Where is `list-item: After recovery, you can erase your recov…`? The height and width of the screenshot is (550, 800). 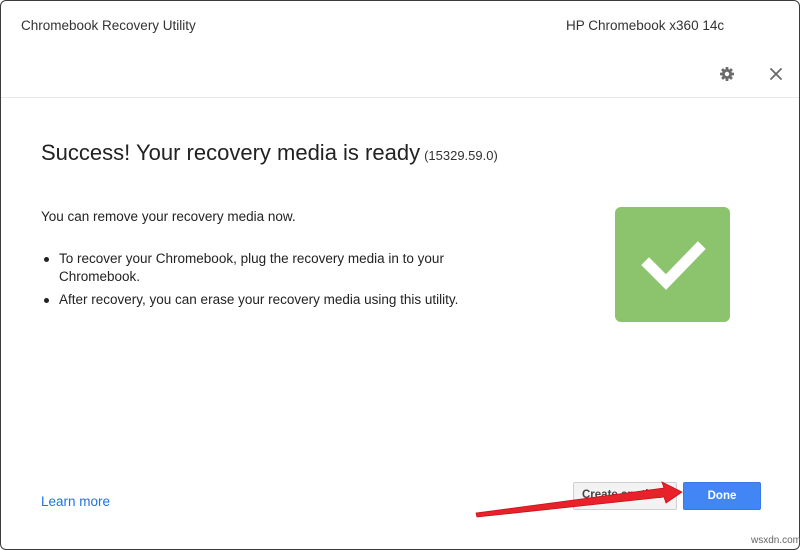
list-item: After recovery, you can erase your recov… is located at coordinates (271, 300).